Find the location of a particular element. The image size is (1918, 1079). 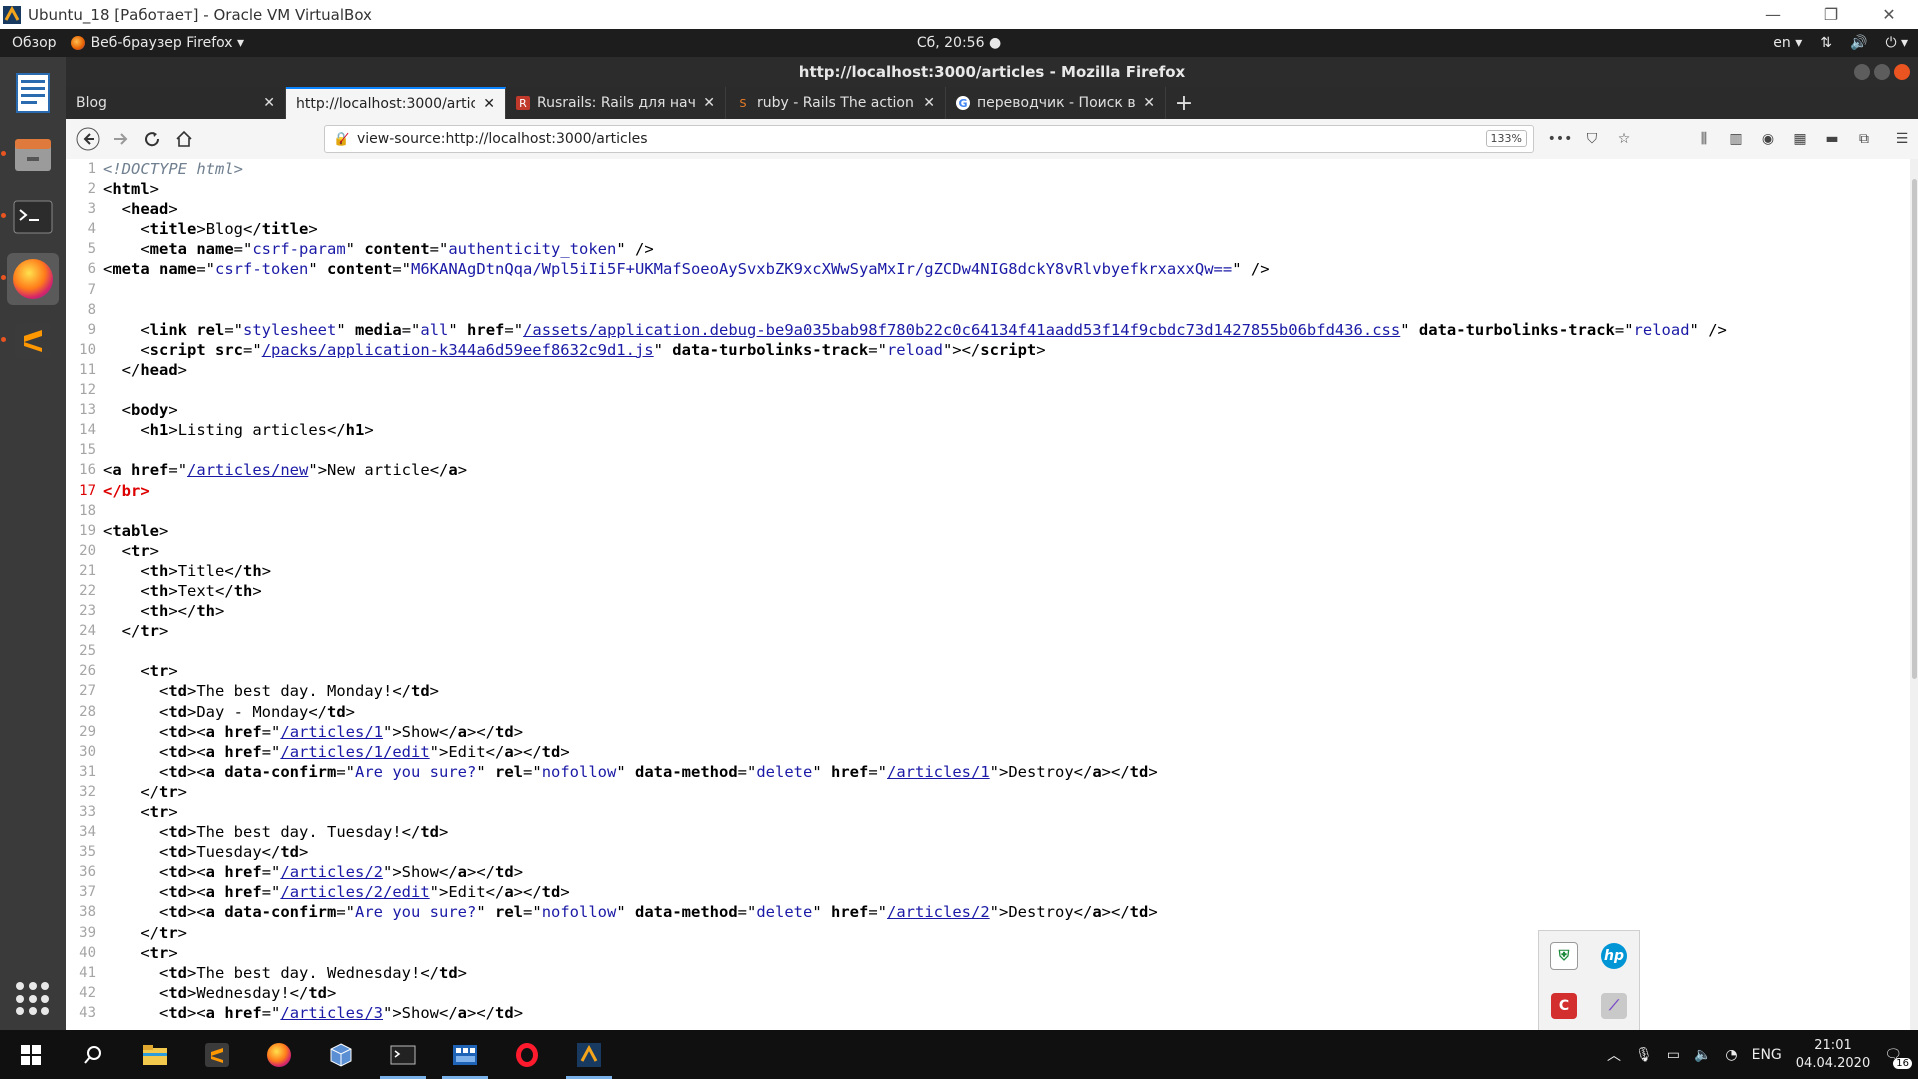

app-menu: Веб-браузер Firefox ▾ is located at coordinates (157, 43).